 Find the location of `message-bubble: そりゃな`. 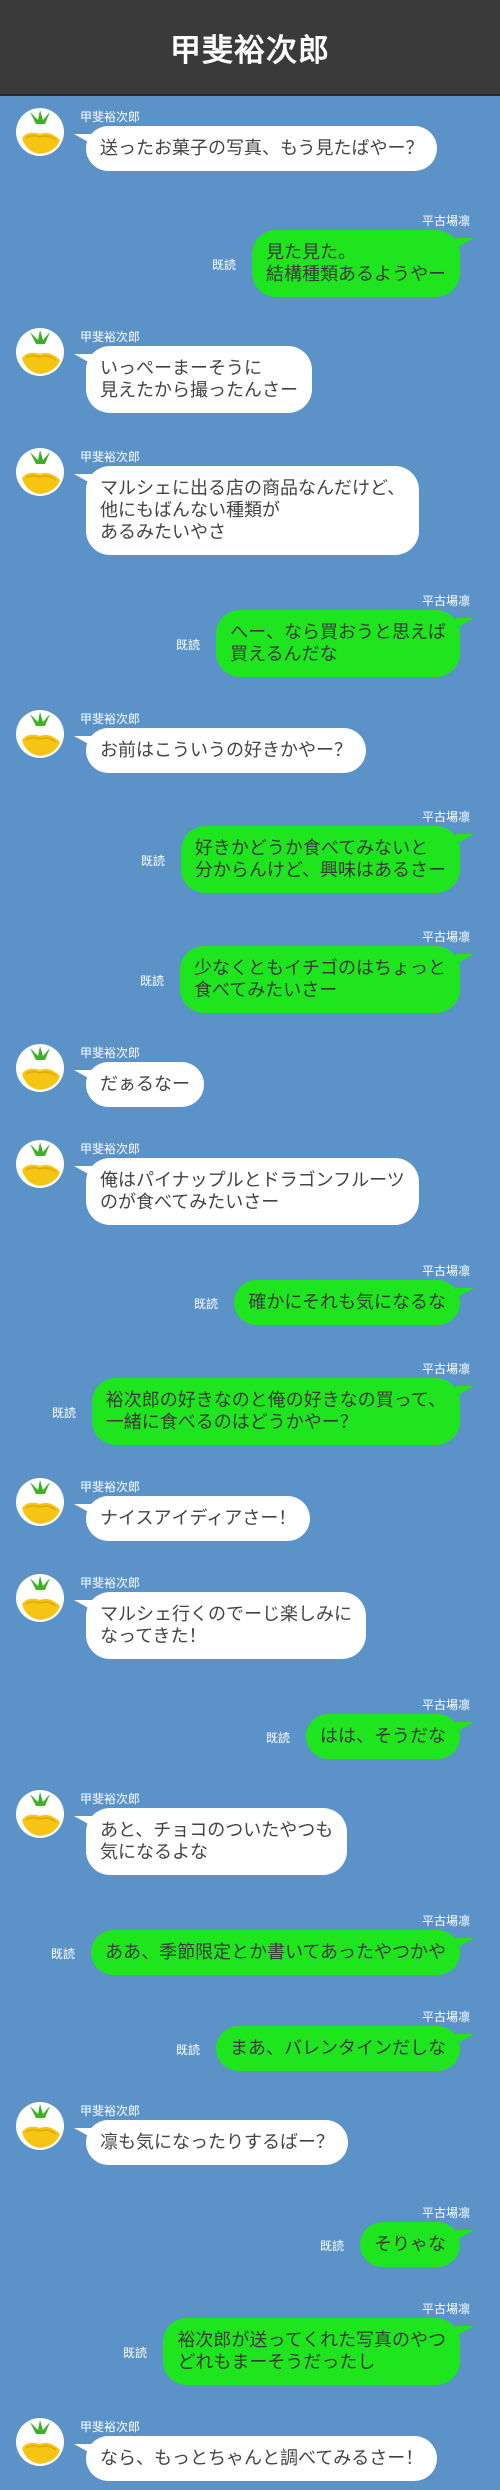

message-bubble: そりゃな is located at coordinates (410, 2244).